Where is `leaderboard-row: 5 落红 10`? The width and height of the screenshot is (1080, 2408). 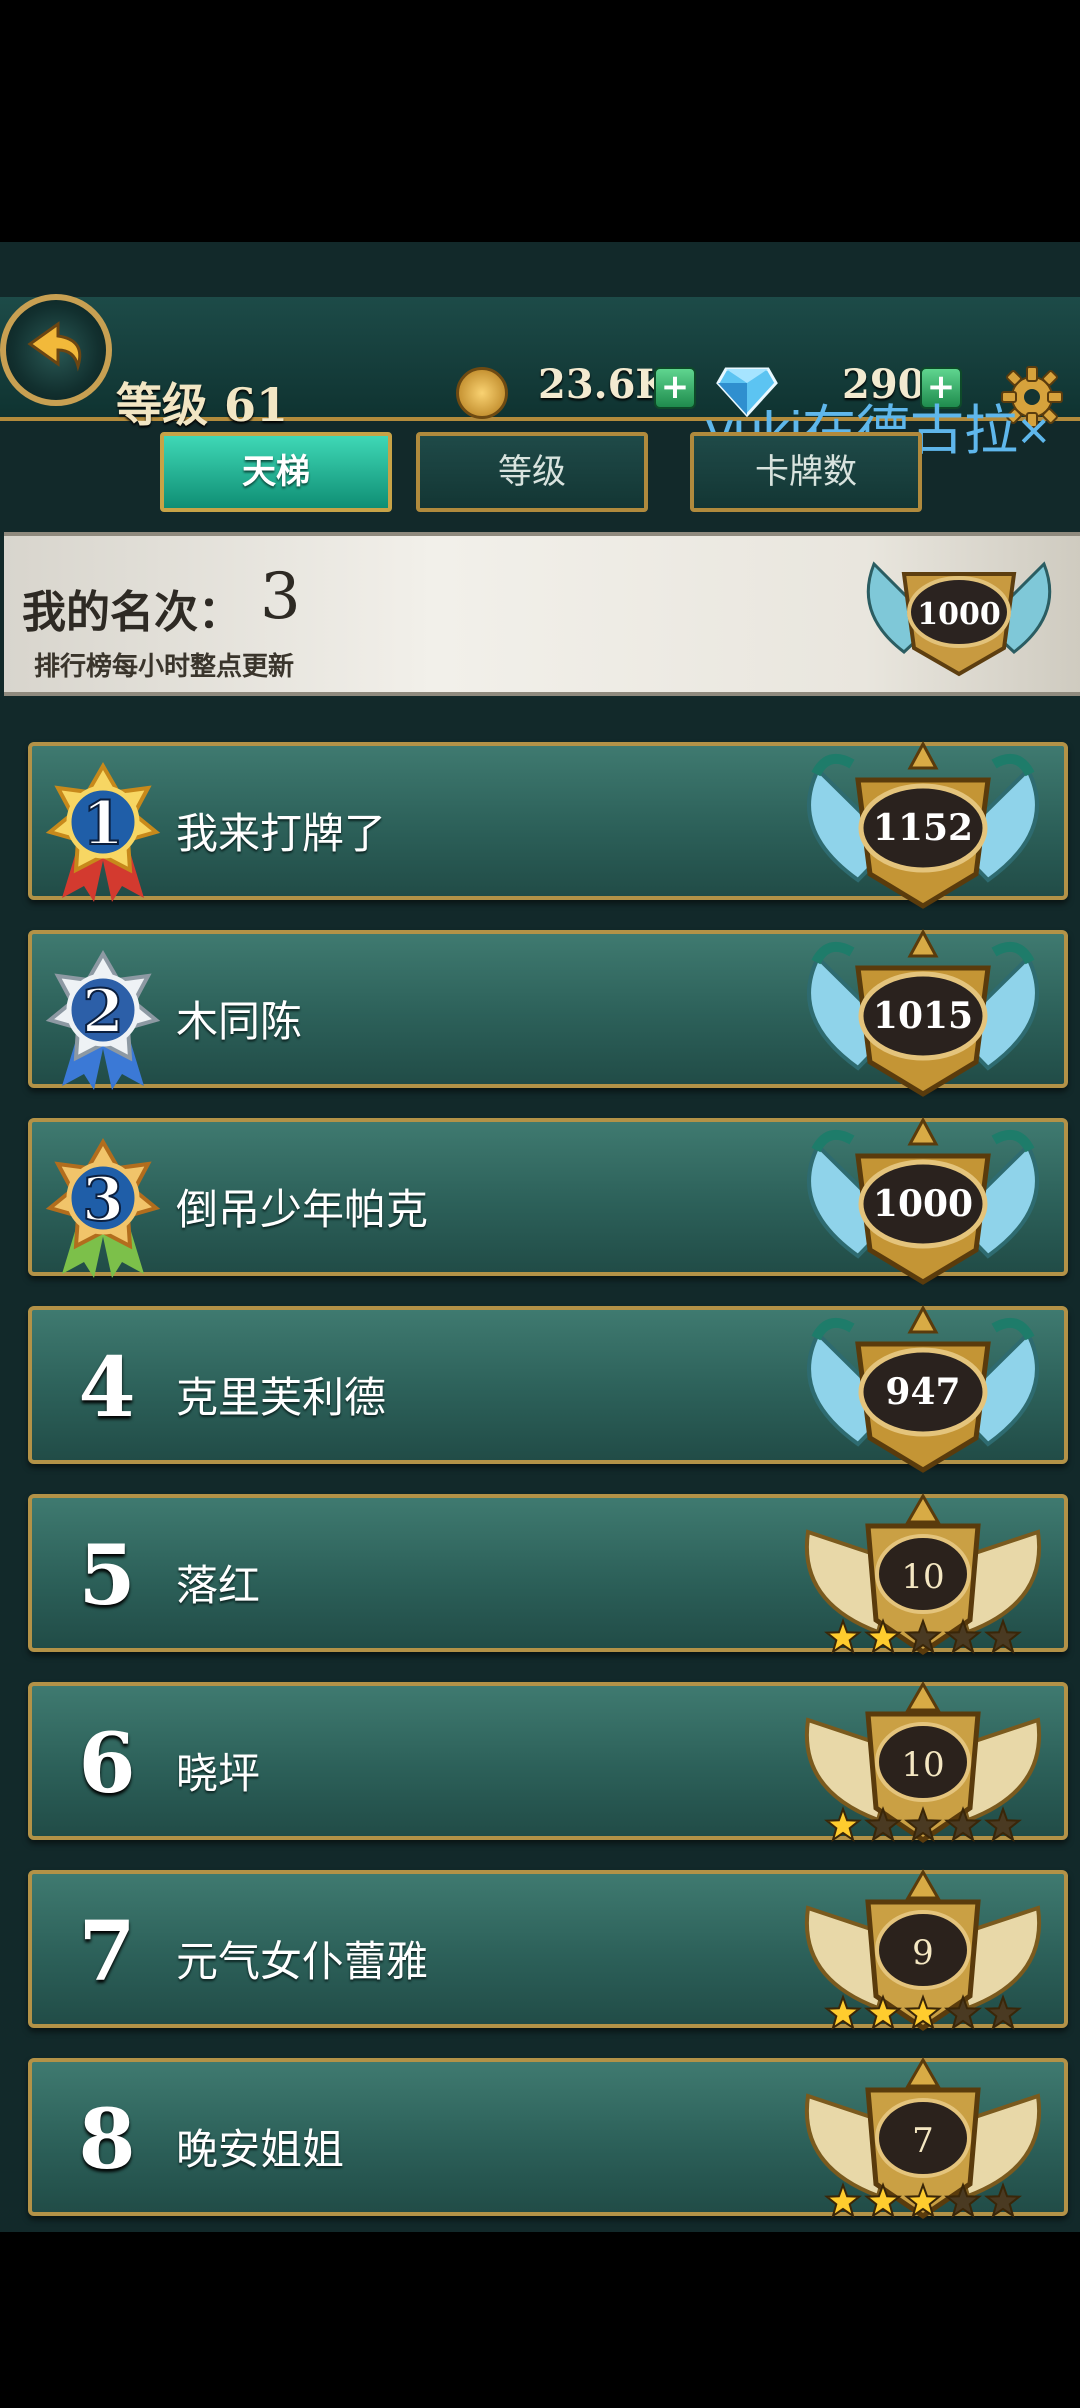 leaderboard-row: 5 落红 10 is located at coordinates (548, 1574).